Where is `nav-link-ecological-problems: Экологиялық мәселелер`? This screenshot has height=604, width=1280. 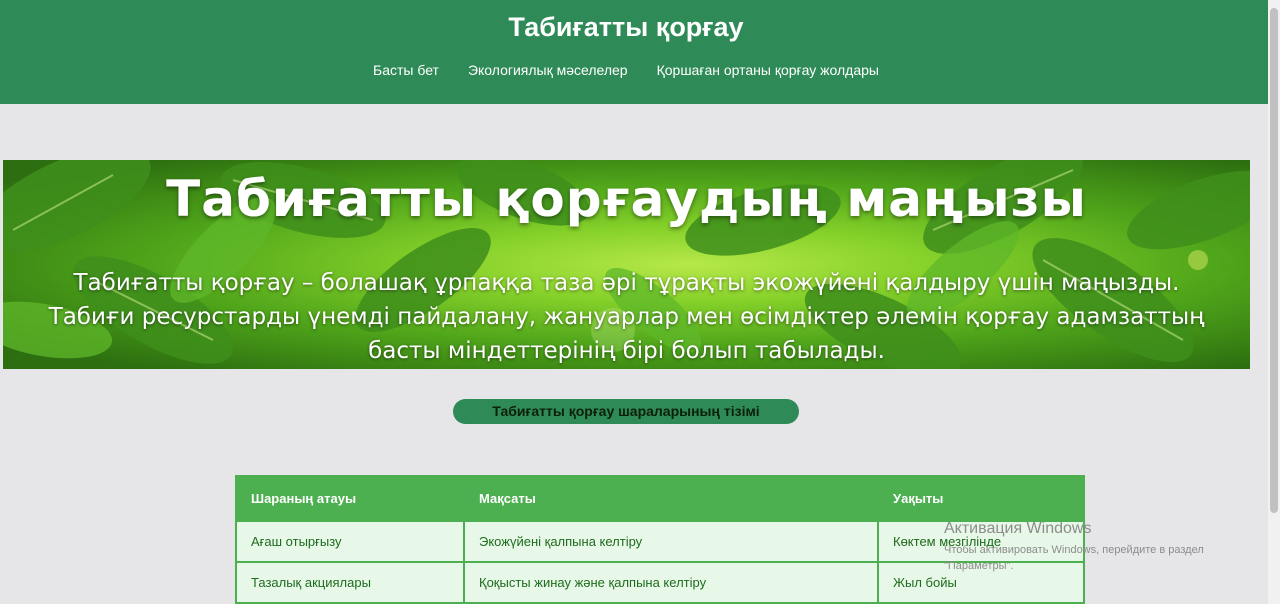
nav-link-ecological-problems: Экологиялық мәселелер is located at coordinates (548, 70).